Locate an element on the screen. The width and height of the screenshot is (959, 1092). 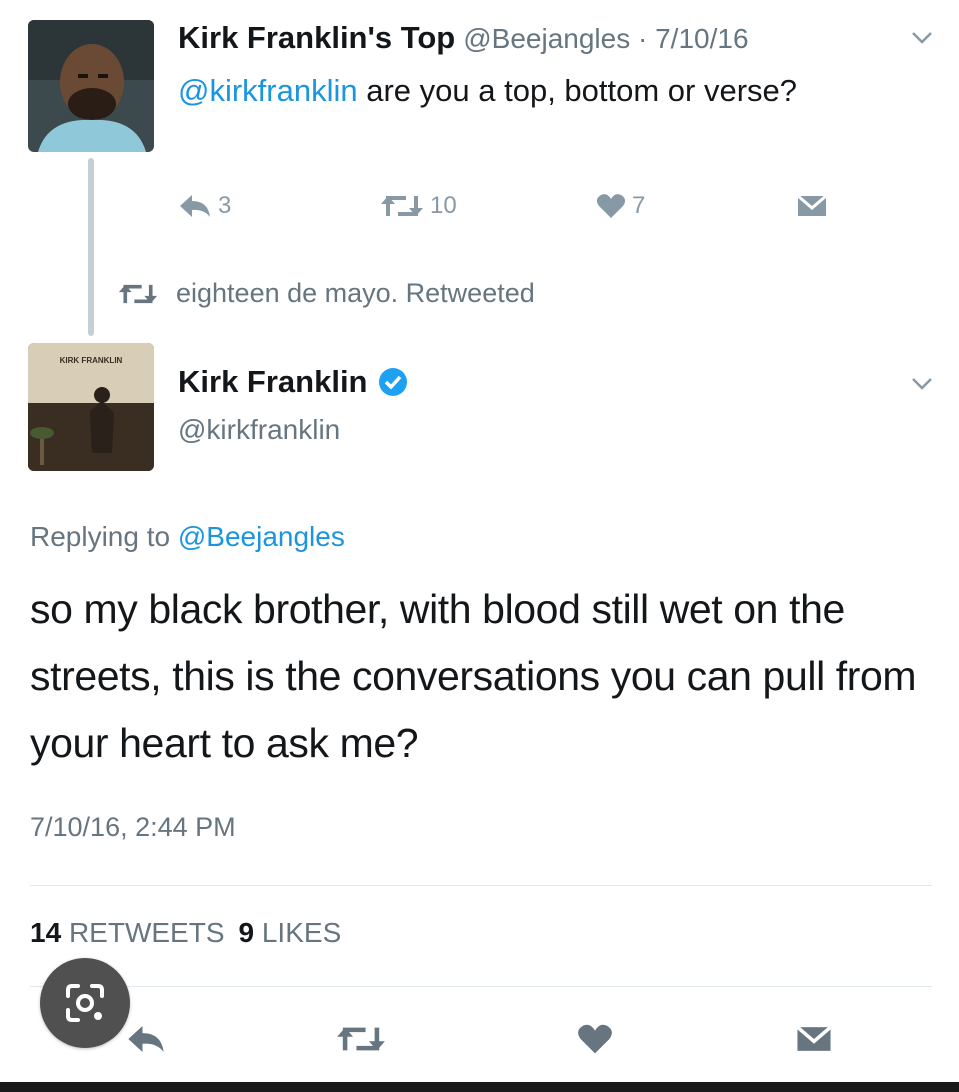
retweets-count: 14 is located at coordinates (46, 932).